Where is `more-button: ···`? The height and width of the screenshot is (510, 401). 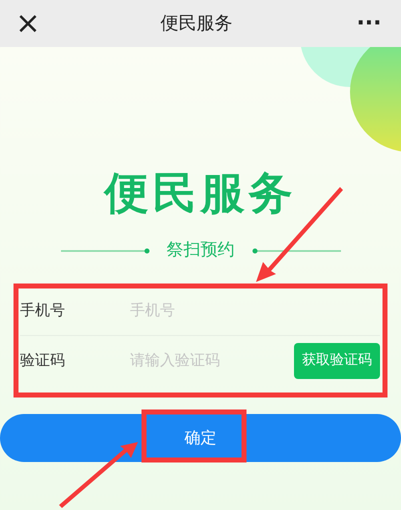 more-button: ··· is located at coordinates (369, 23).